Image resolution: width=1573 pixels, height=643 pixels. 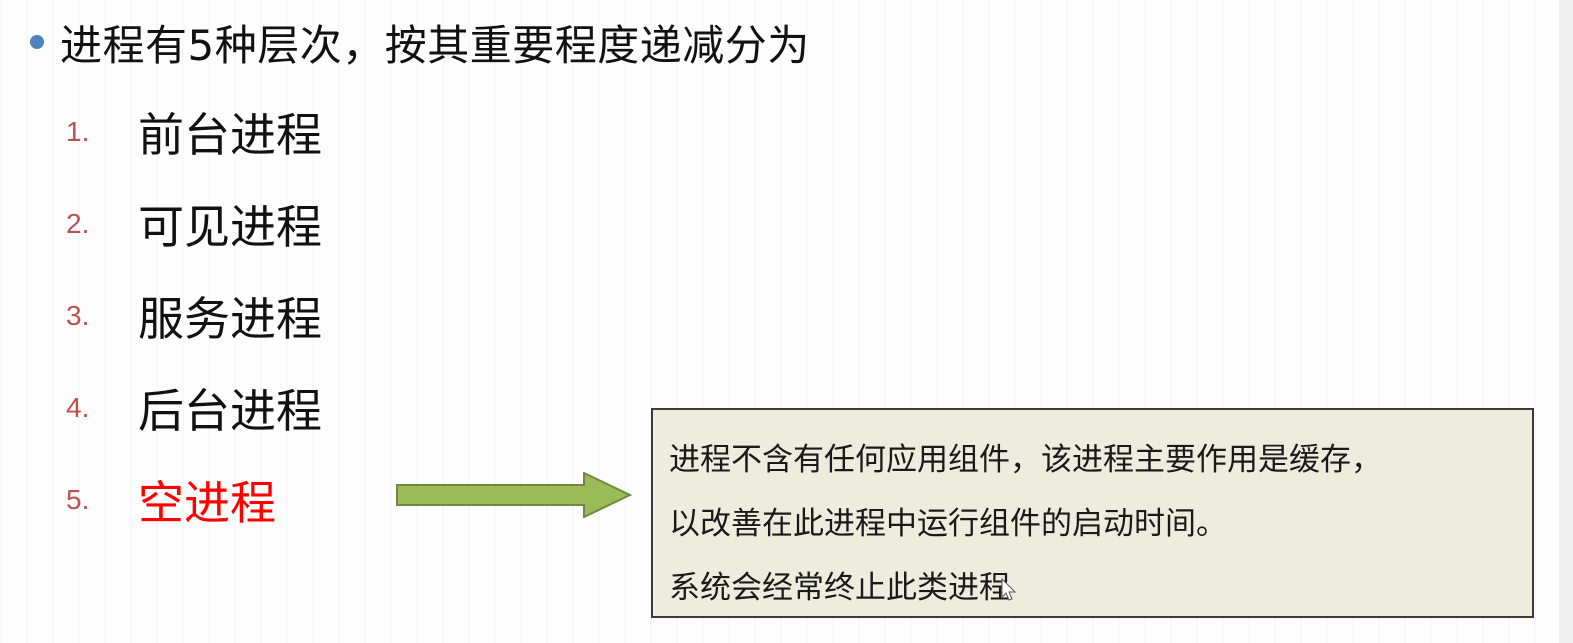 What do you see at coordinates (1025, 460) in the screenshot?
I see `callout-line: 进程不含有任何应用组件，该进程主要作用是缓存，` at bounding box center [1025, 460].